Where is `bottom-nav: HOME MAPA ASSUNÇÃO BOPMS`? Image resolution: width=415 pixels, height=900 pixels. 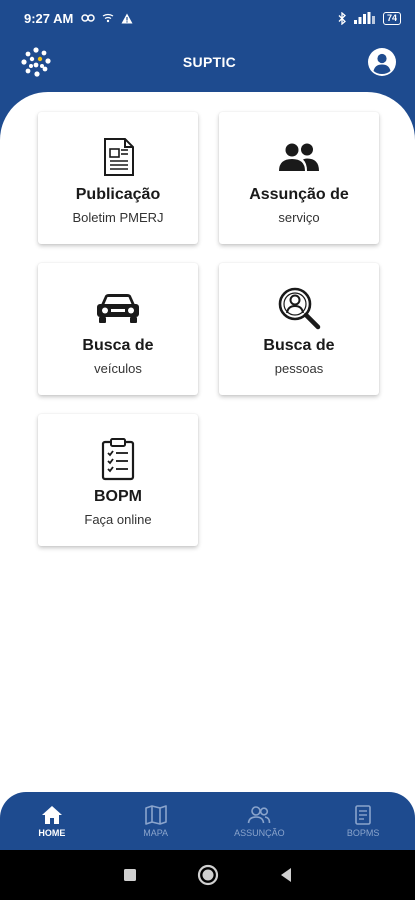 bottom-nav: HOME MAPA ASSUNÇÃO BOPMS is located at coordinates (207, 821).